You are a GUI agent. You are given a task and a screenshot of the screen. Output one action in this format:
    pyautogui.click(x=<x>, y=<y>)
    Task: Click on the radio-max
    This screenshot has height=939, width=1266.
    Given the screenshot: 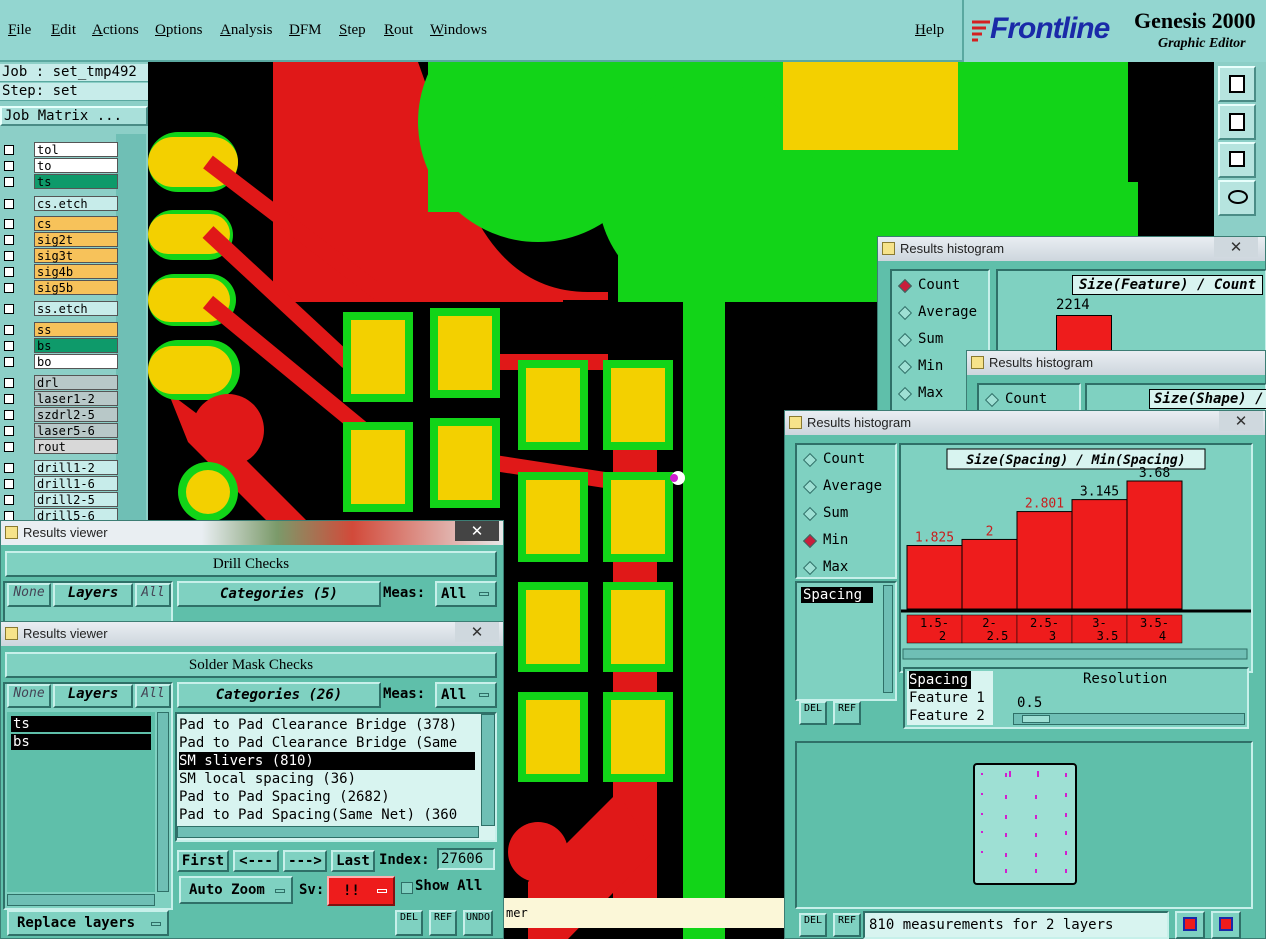 What is the action you would take?
    pyautogui.click(x=905, y=394)
    